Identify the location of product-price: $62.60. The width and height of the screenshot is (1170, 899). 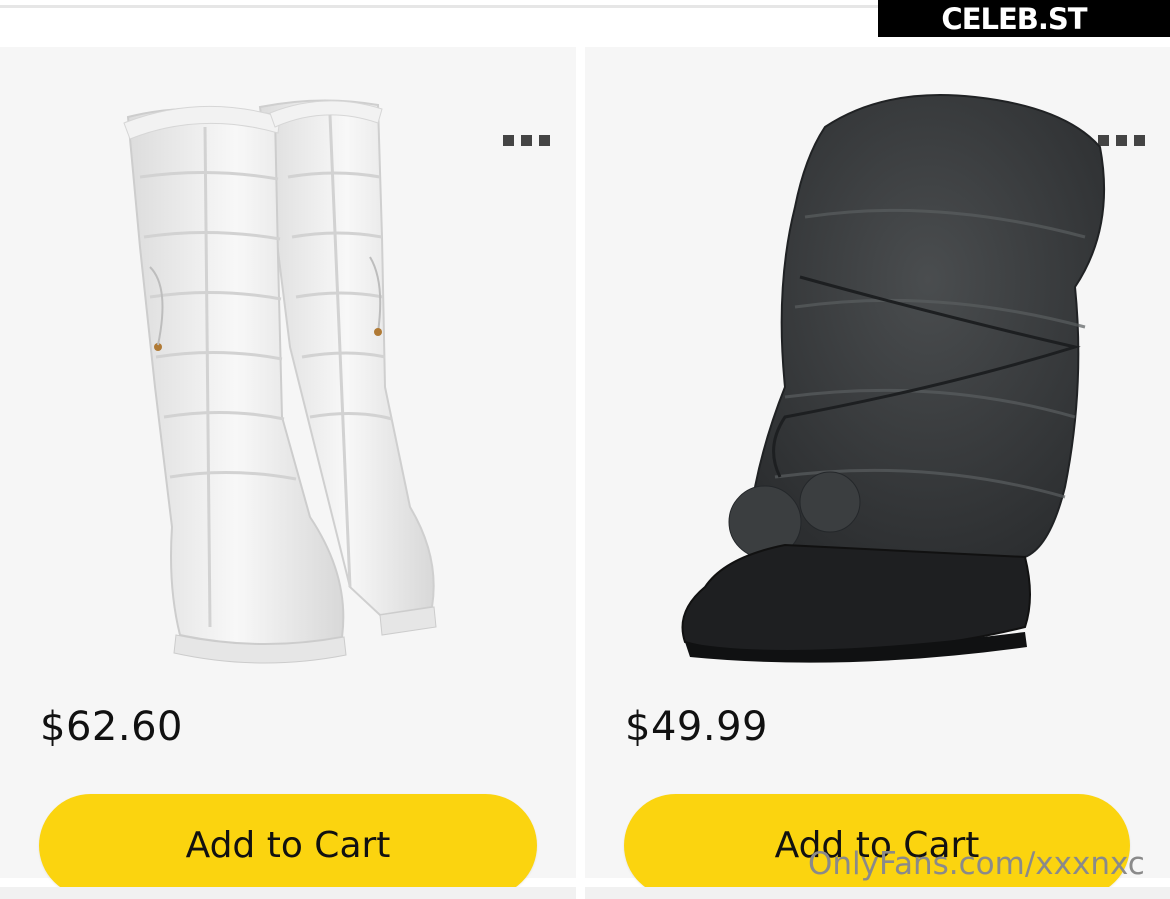
(111, 727).